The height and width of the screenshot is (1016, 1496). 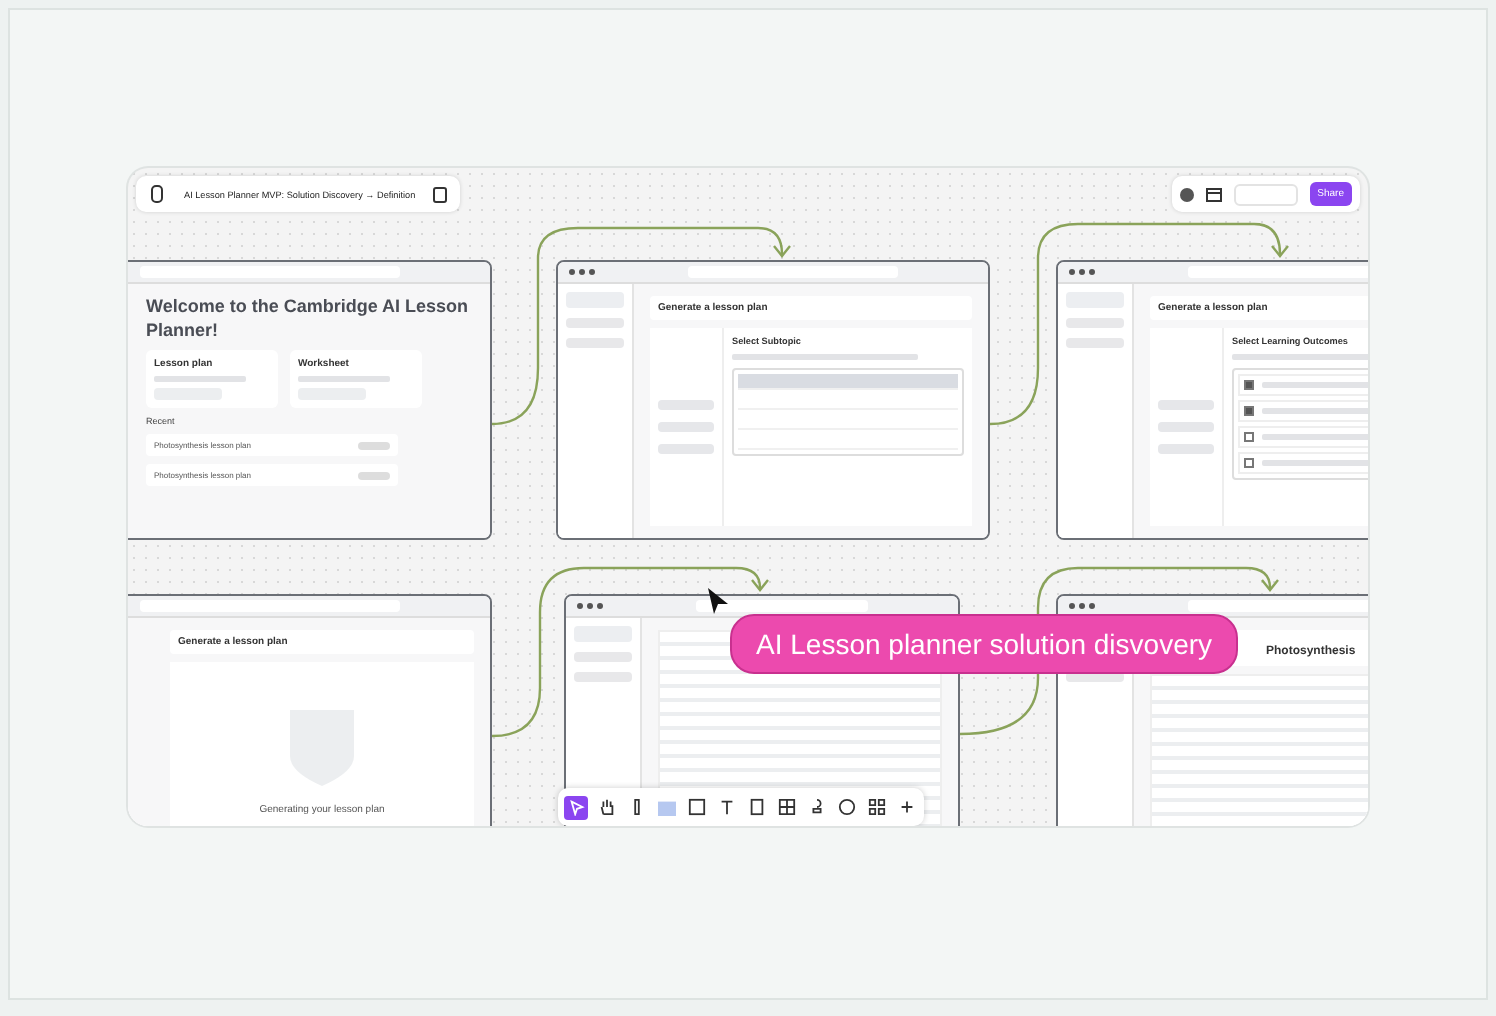 What do you see at coordinates (1186, 194) in the screenshot?
I see `avatar` at bounding box center [1186, 194].